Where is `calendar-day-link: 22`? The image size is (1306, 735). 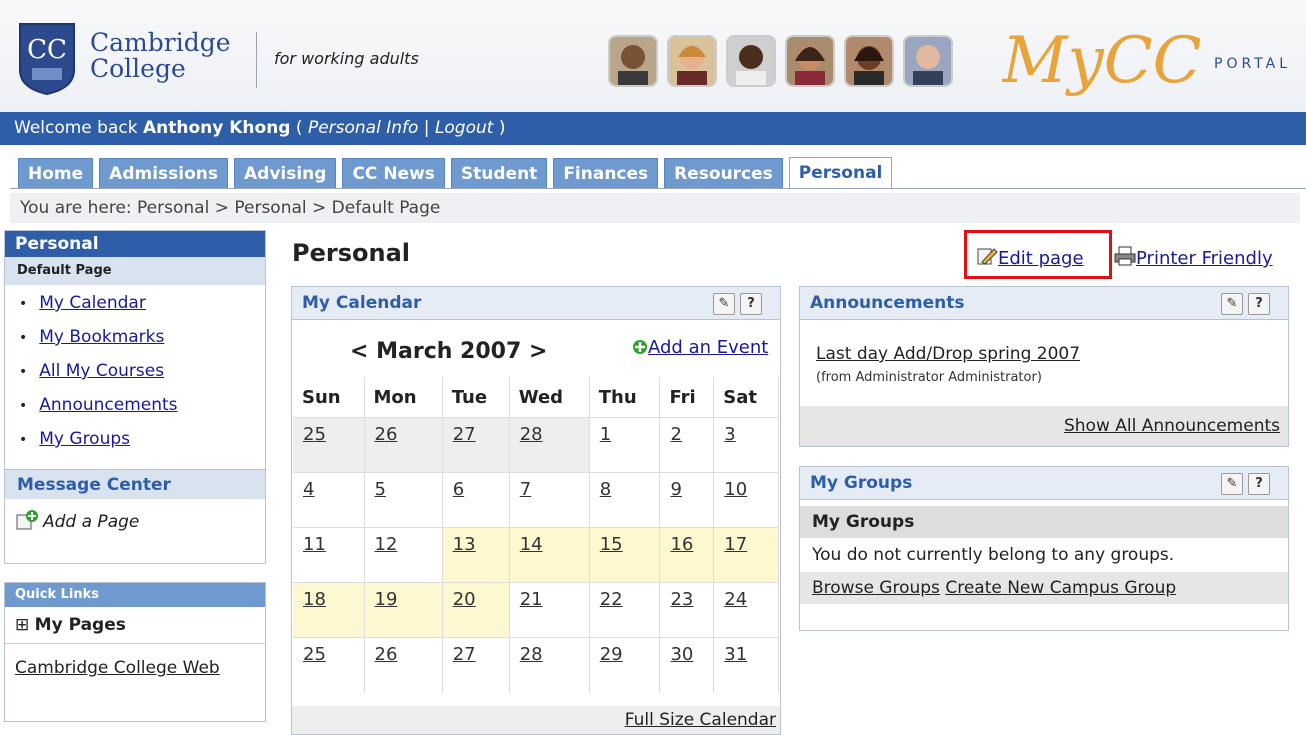
calendar-day-link: 22 is located at coordinates (611, 599).